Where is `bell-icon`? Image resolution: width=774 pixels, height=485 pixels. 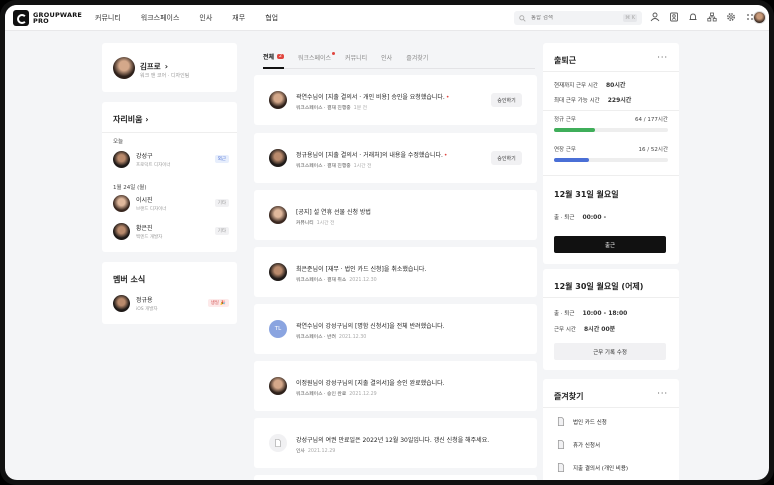 bell-icon is located at coordinates (693, 17).